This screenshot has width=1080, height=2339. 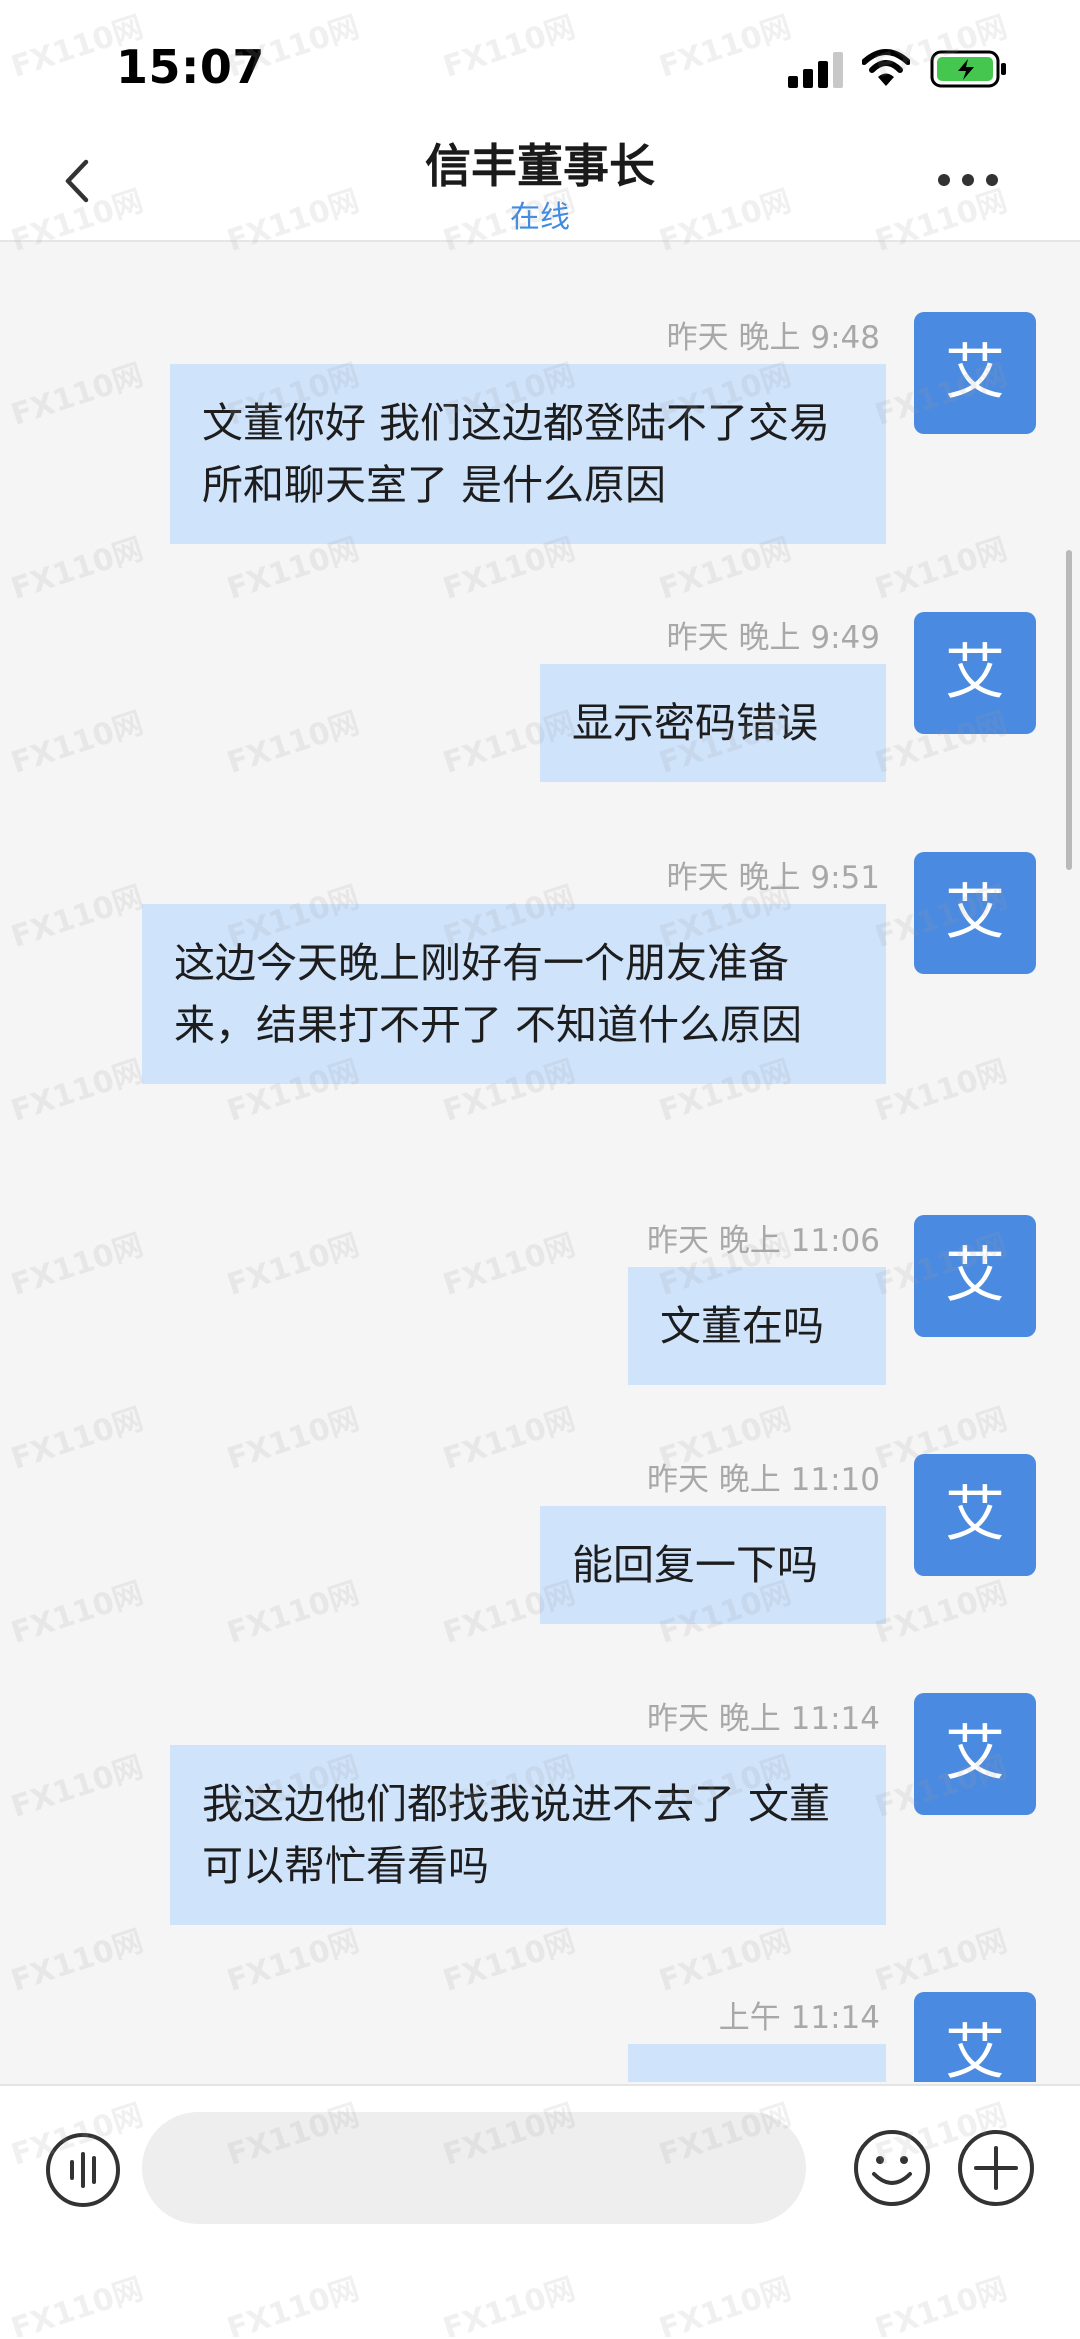 What do you see at coordinates (713, 1565) in the screenshot?
I see `message-bubble: 能回复一下吗` at bounding box center [713, 1565].